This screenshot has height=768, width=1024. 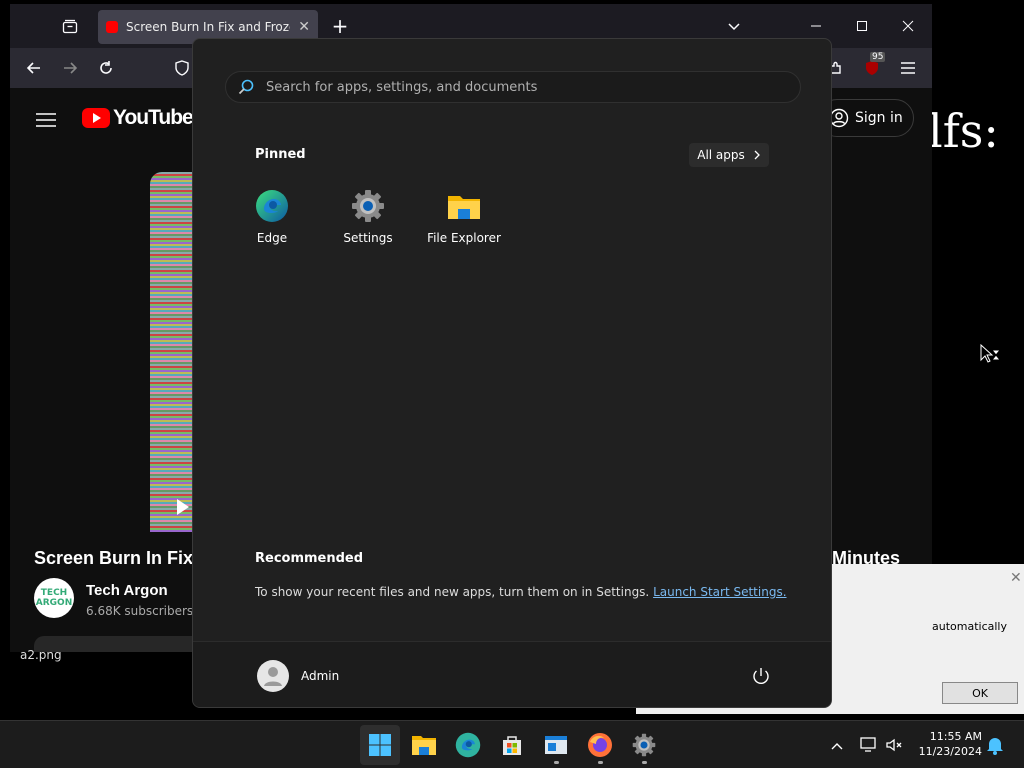 What do you see at coordinates (734, 26) in the screenshot?
I see `list-all-tabs-chevron-icon` at bounding box center [734, 26].